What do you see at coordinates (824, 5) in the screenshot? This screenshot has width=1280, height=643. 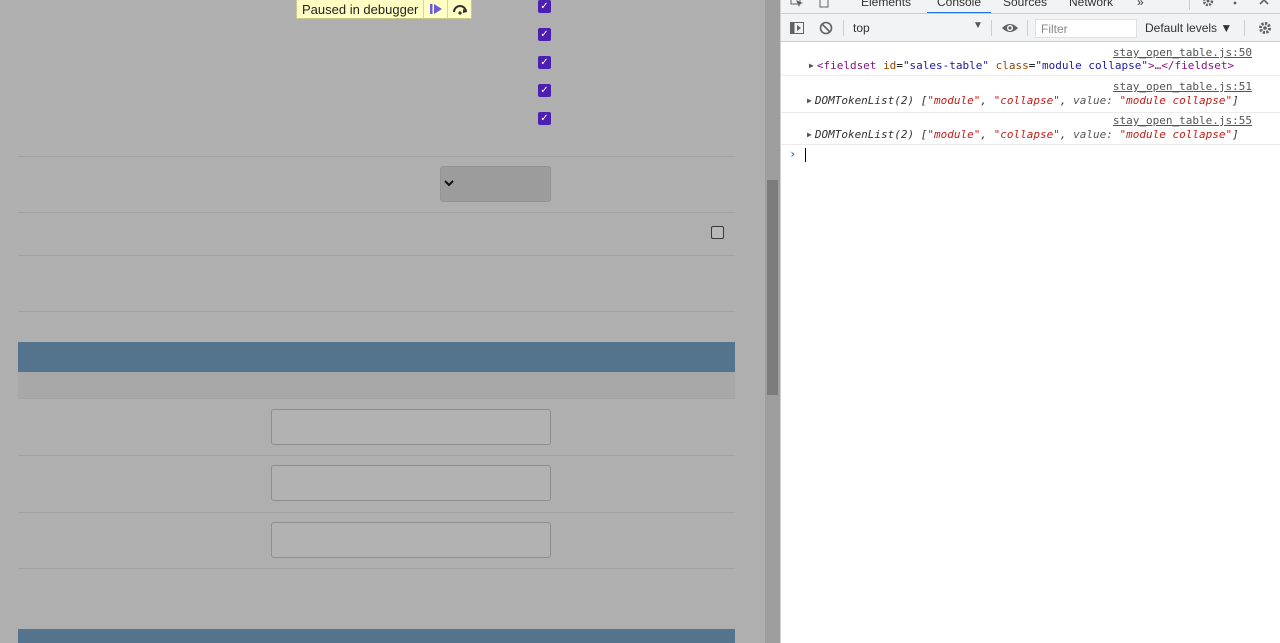 I see `device-toolbar-icon` at bounding box center [824, 5].